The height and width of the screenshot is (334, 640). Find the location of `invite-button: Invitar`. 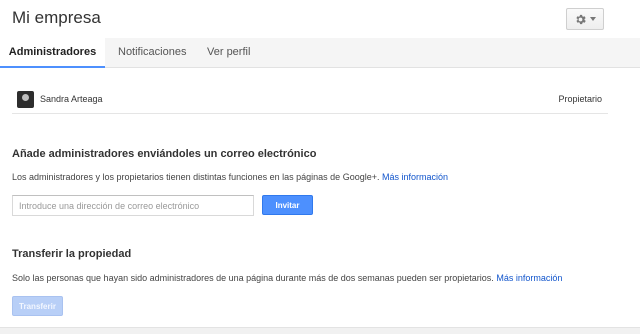

invite-button: Invitar is located at coordinates (287, 205).